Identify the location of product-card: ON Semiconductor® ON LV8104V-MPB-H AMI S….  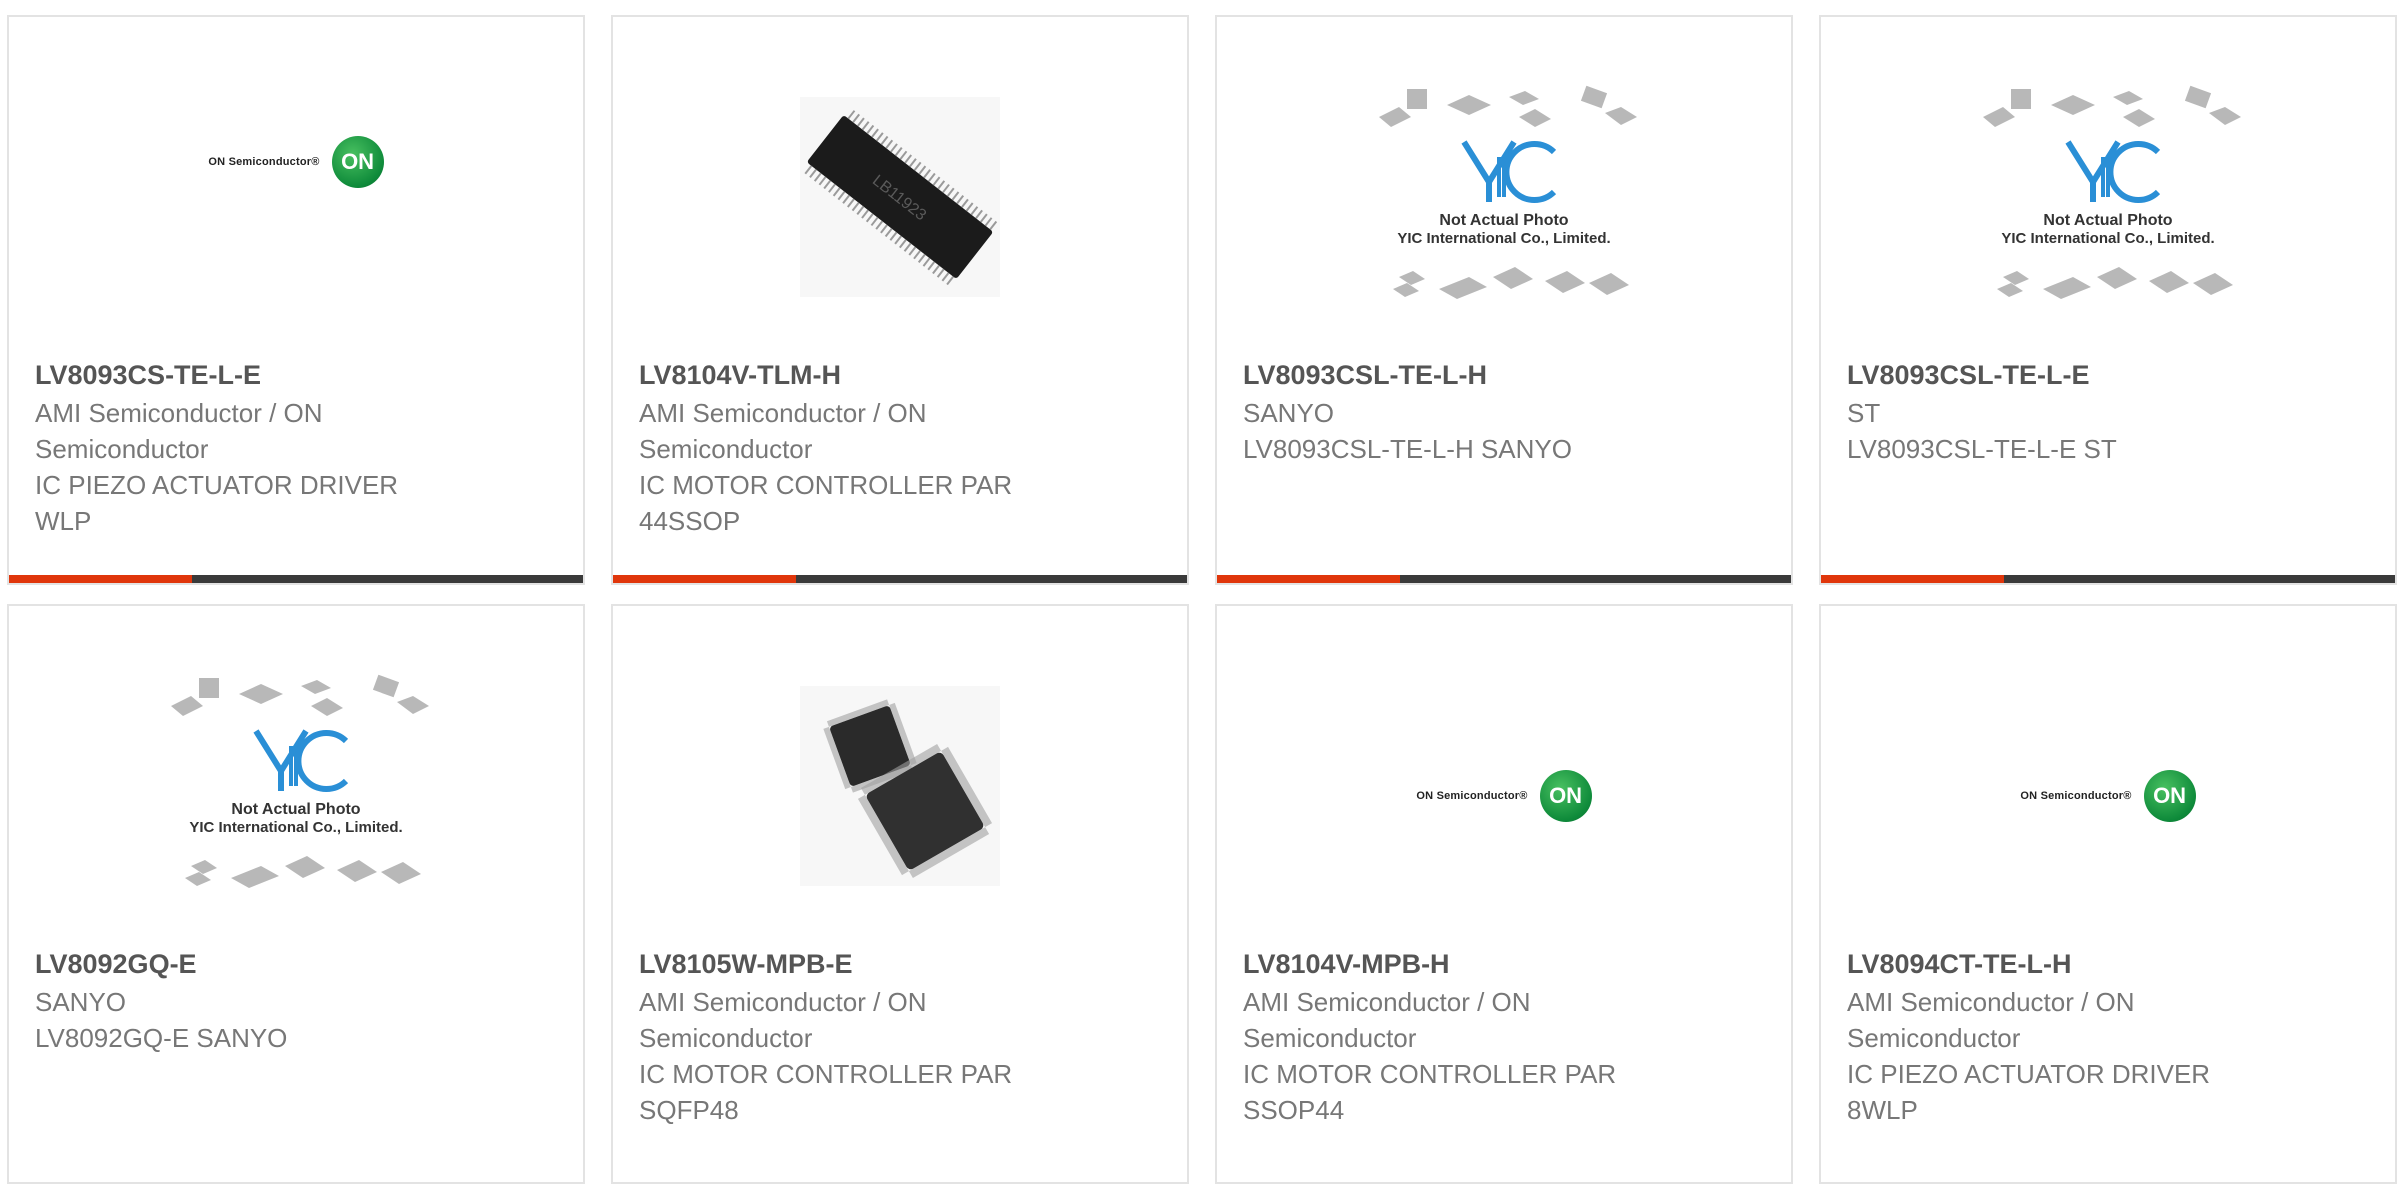
(1504, 894).